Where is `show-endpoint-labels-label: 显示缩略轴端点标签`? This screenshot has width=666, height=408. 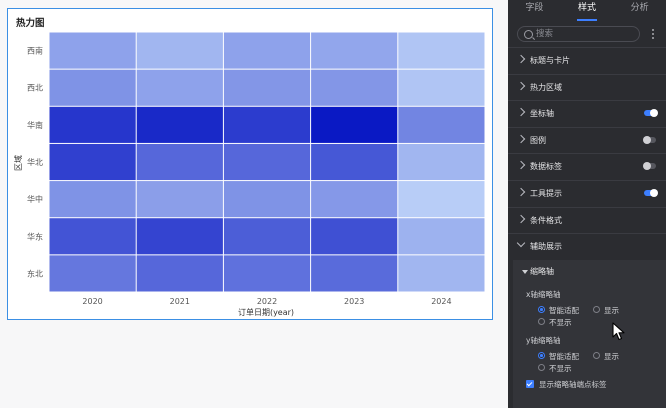 show-endpoint-labels-label: 显示缩略轴端点标签 is located at coordinates (573, 384).